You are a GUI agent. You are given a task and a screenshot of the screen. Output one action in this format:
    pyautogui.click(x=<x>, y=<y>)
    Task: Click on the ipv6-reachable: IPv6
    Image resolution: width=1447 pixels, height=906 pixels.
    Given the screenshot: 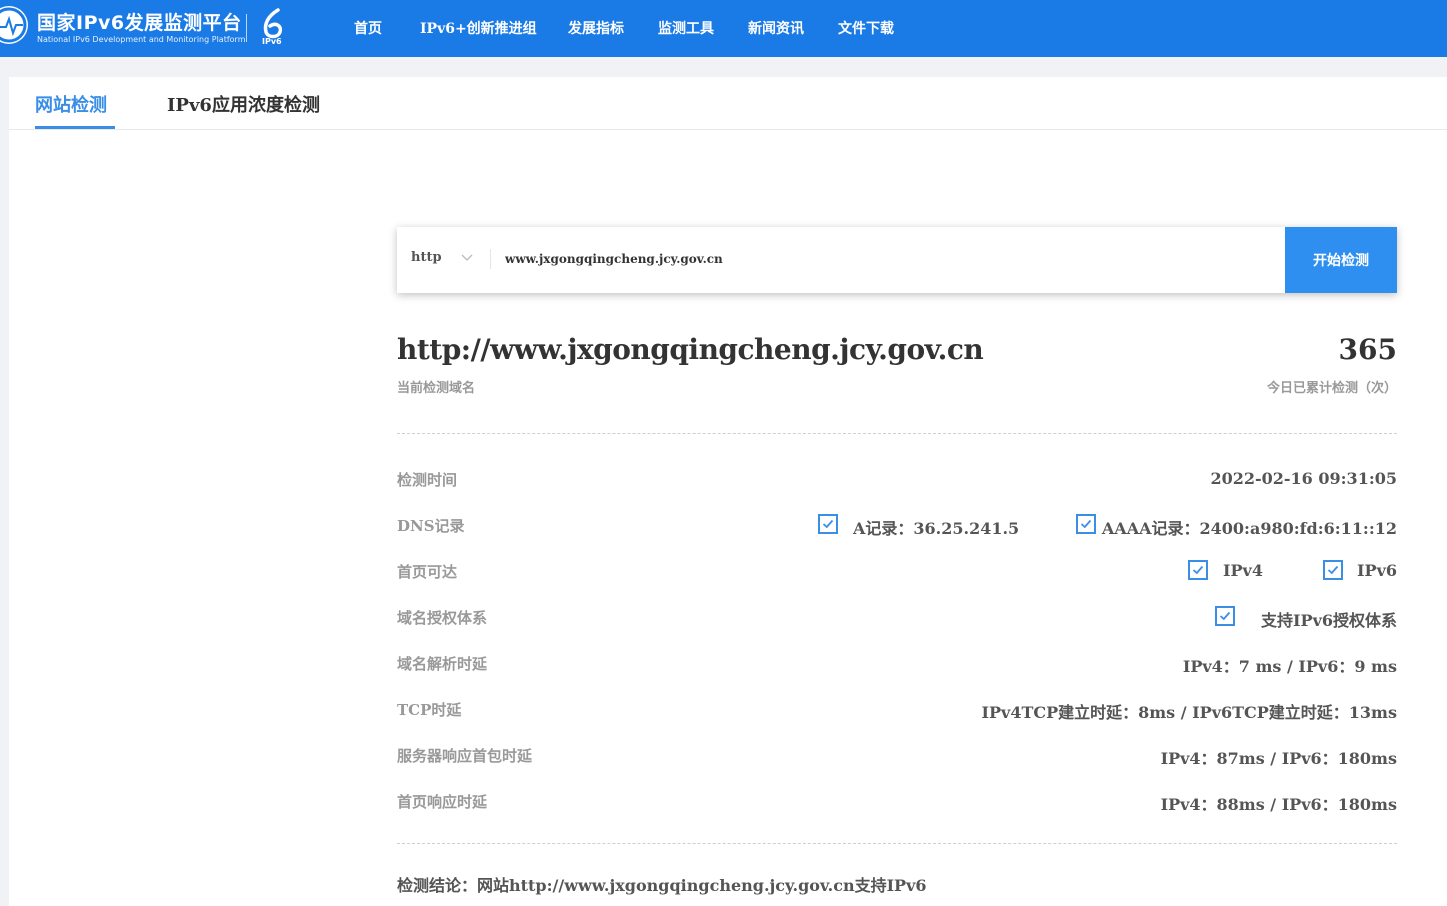 What is the action you would take?
    pyautogui.click(x=1377, y=570)
    